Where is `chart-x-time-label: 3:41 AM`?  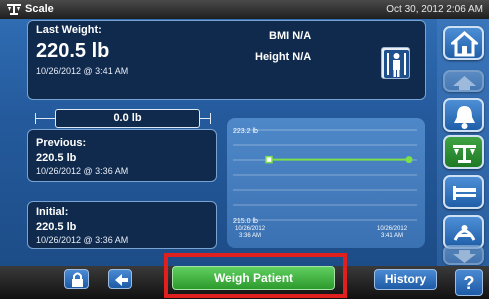 chart-x-time-label: 3:41 AM is located at coordinates (392, 236).